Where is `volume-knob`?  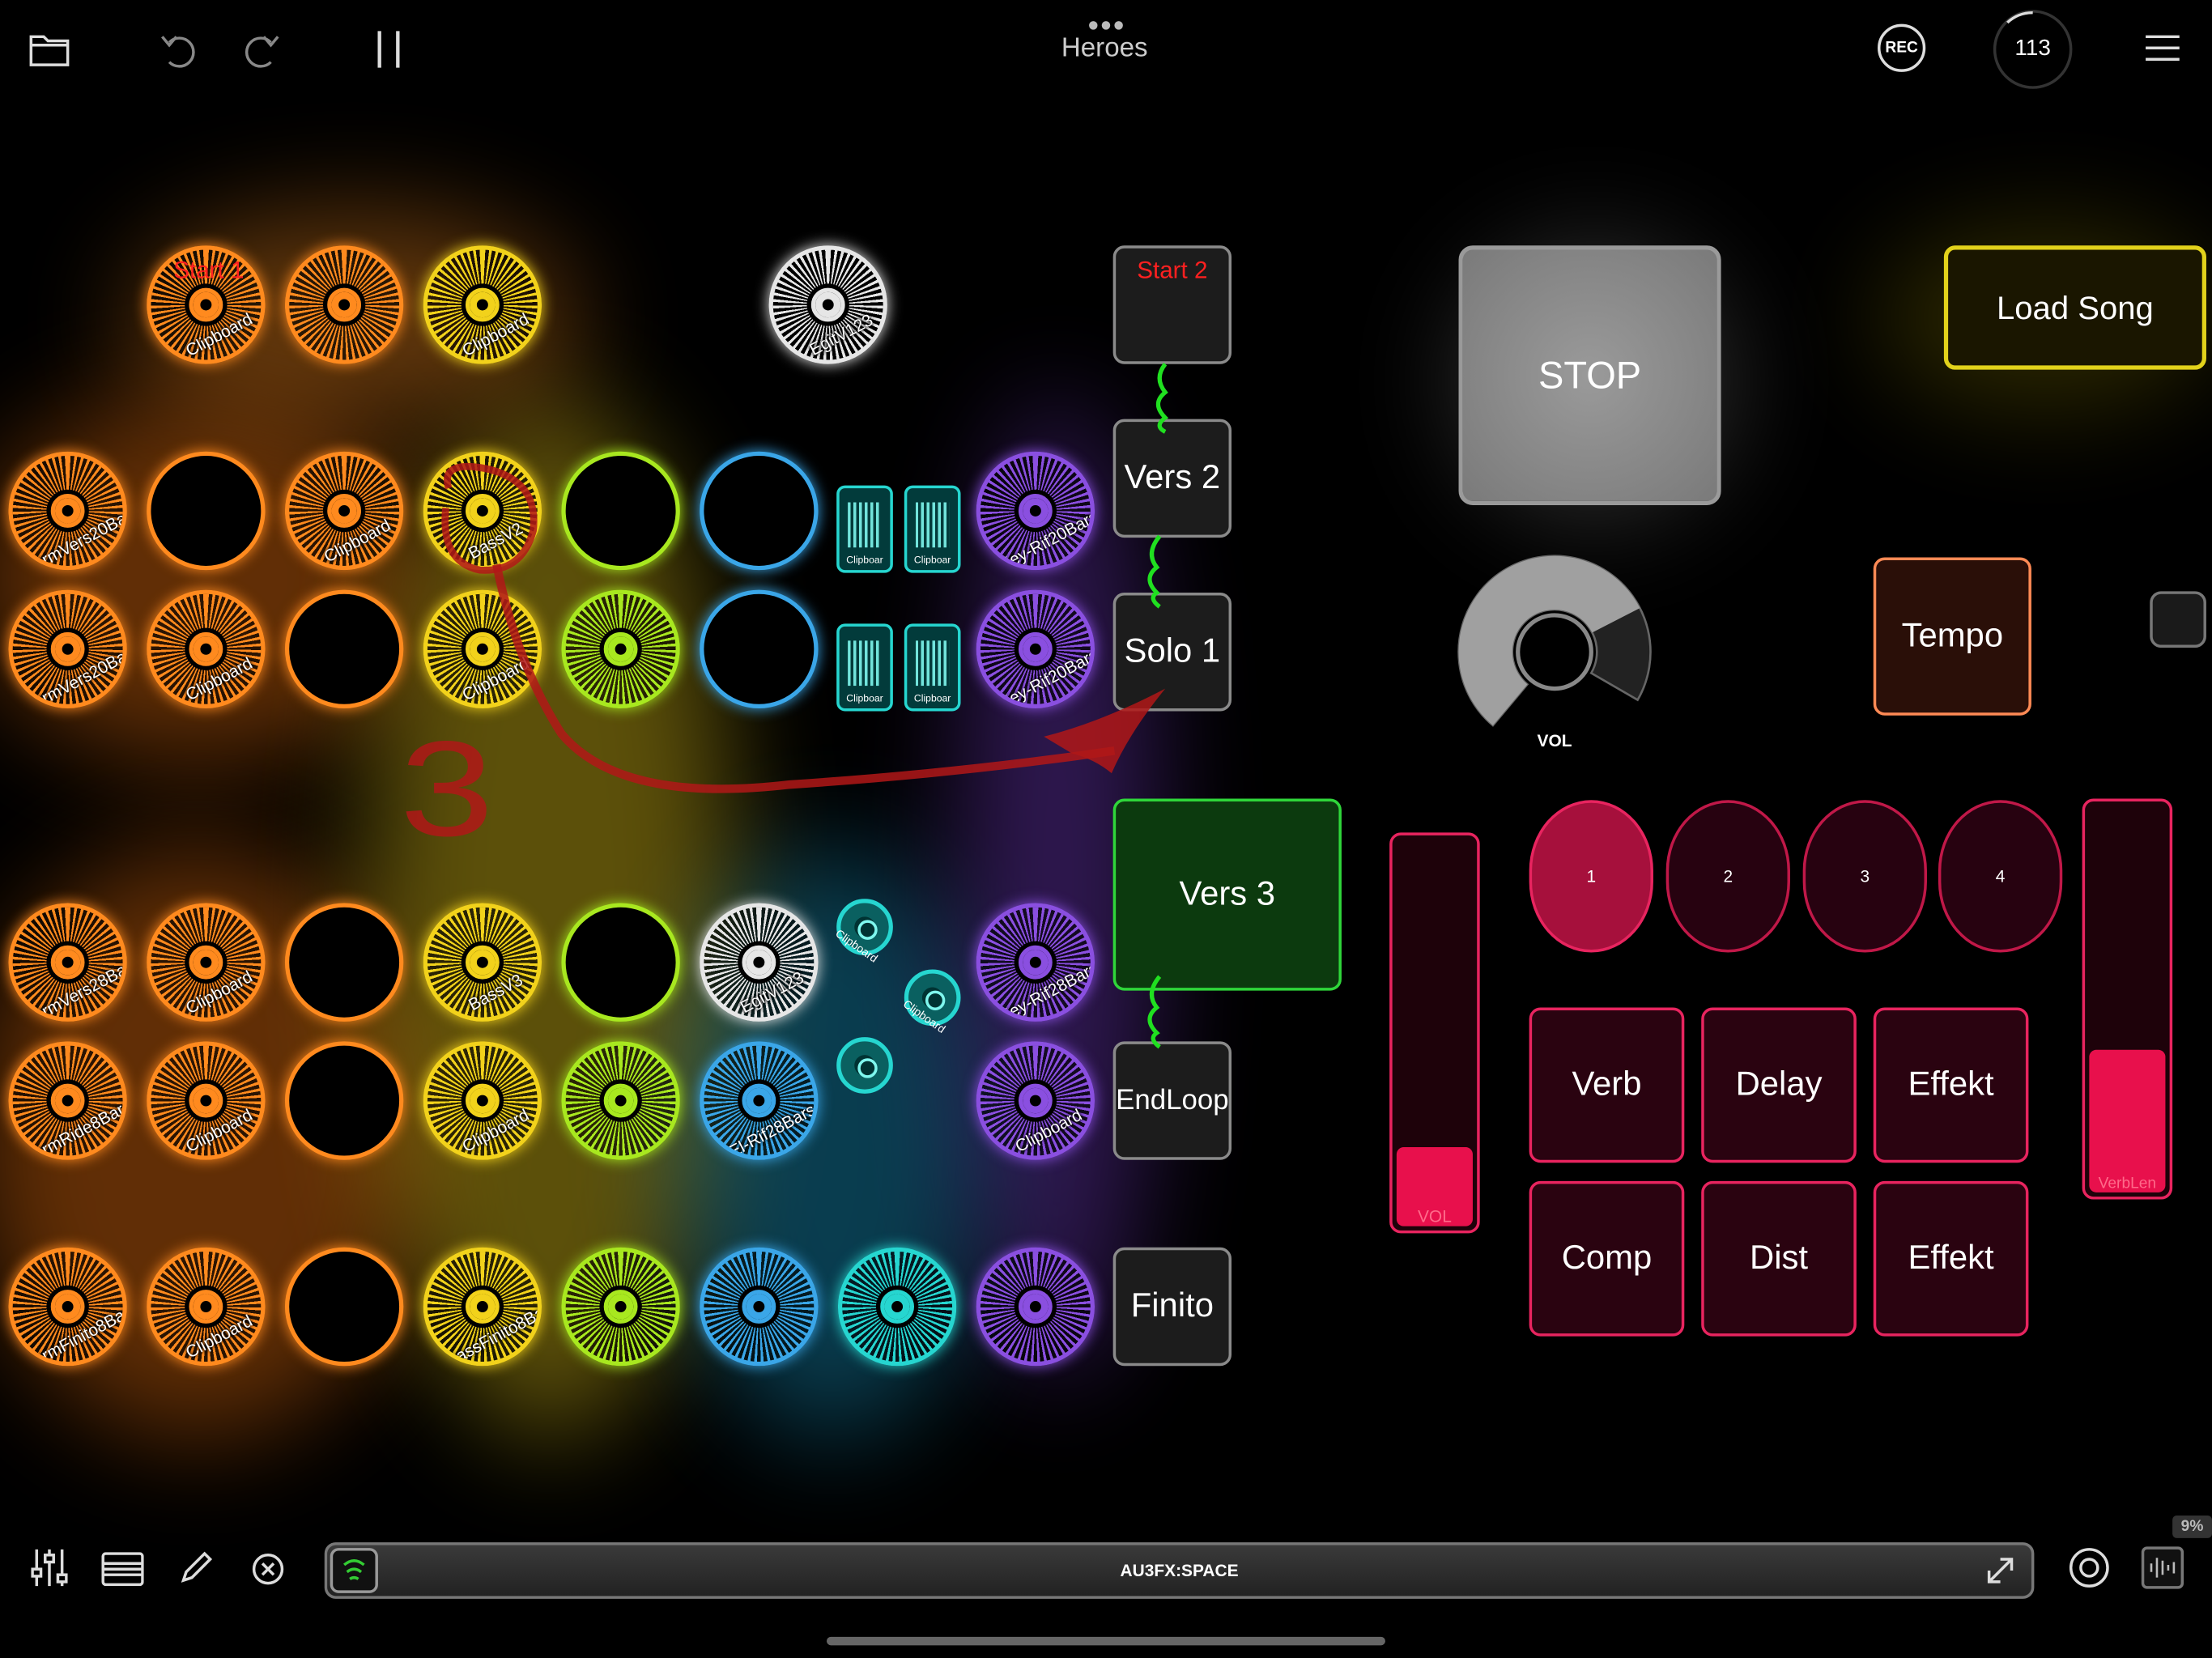
volume-knob is located at coordinates (1555, 640).